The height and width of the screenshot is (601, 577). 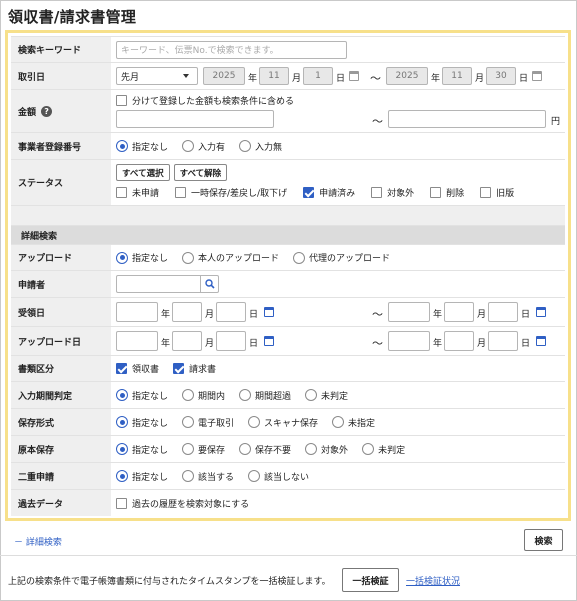 I want to click on doc-type-checkbox: 請求書, so click(x=194, y=368).